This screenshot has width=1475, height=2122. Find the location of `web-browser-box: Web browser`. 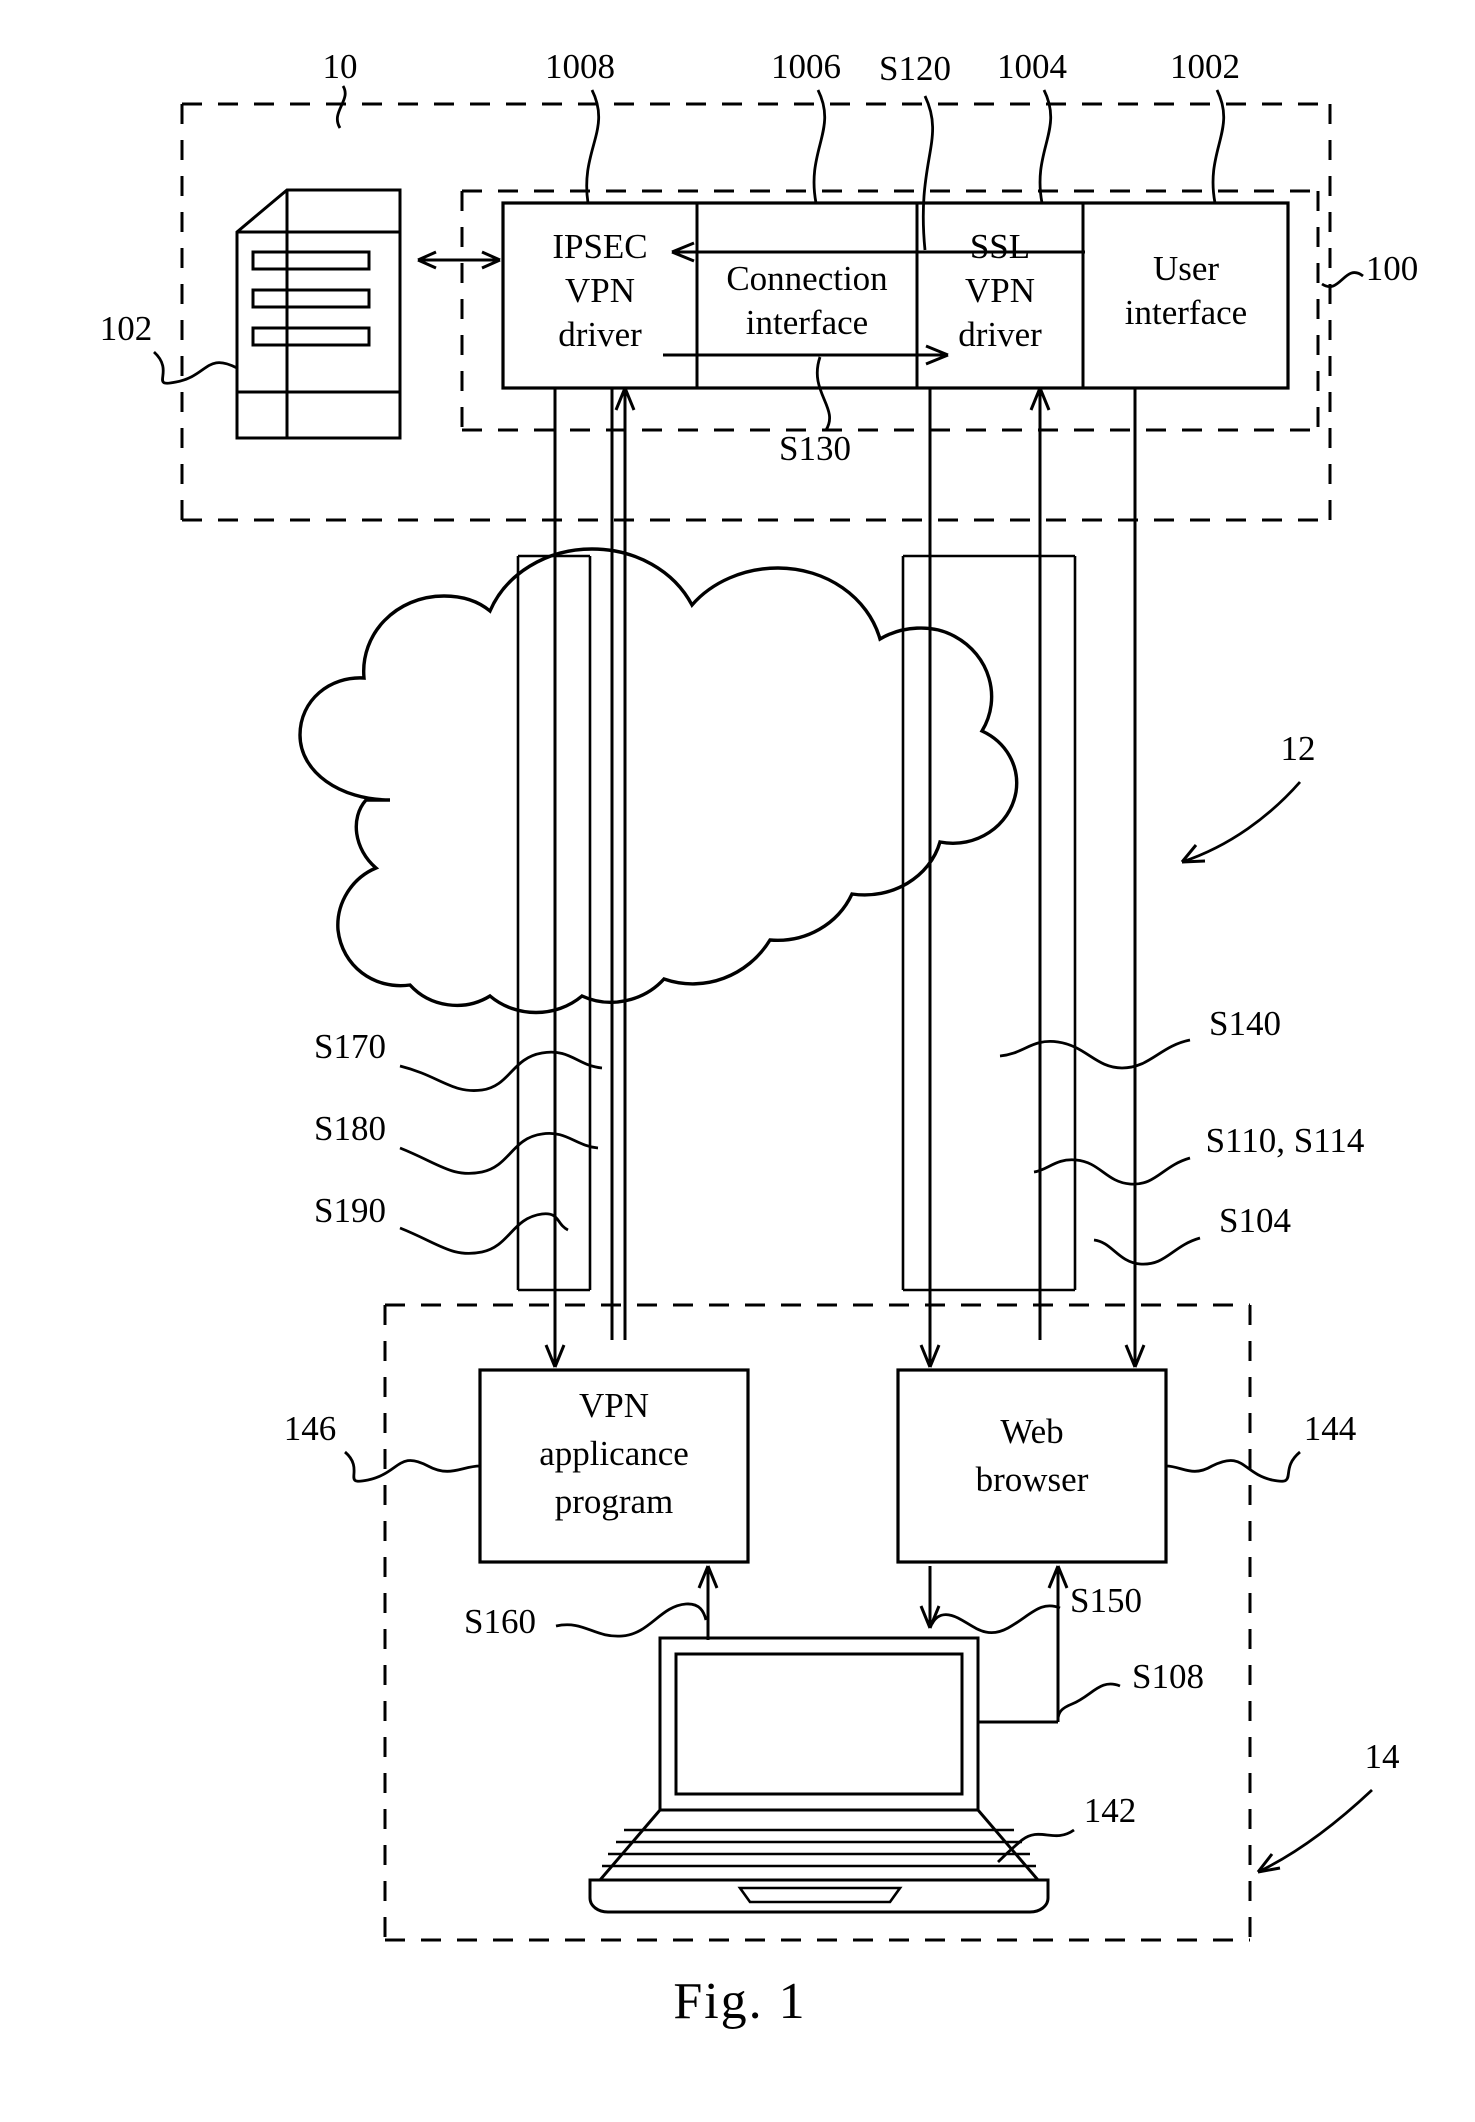

web-browser-box: Web browser is located at coordinates (1032, 1466).